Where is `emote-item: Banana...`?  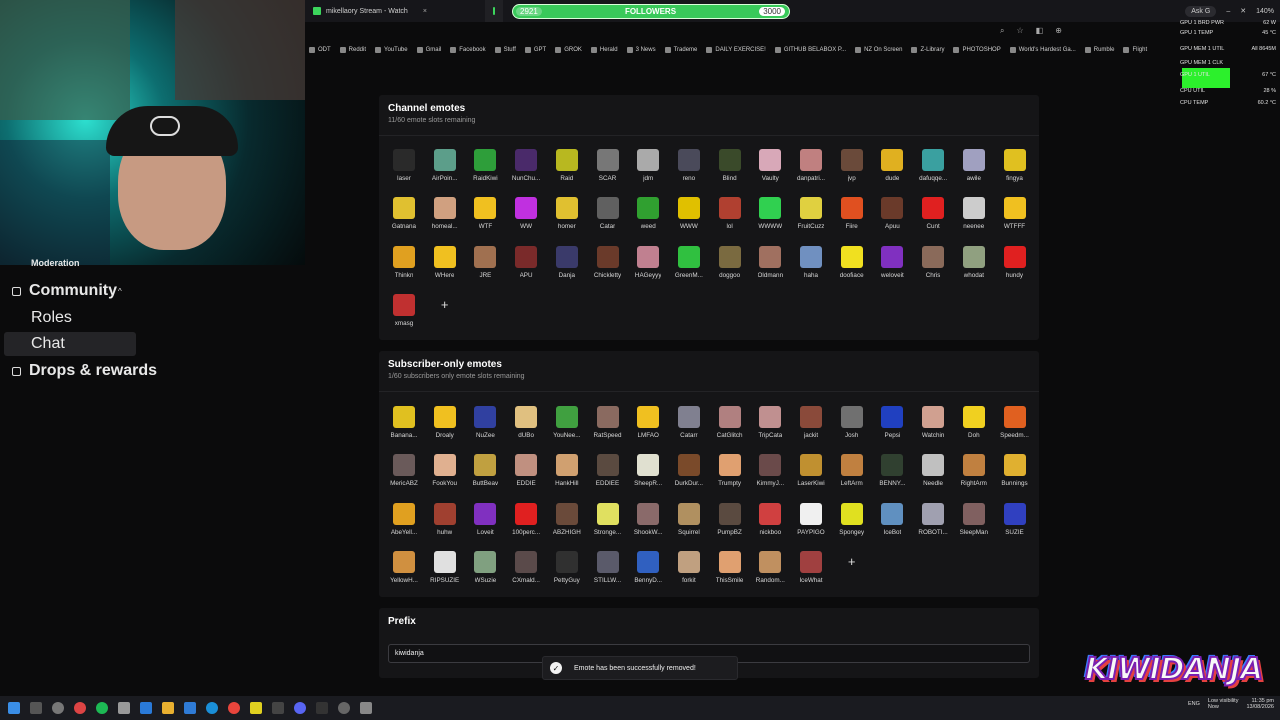
emote-item: Banana... is located at coordinates (404, 430).